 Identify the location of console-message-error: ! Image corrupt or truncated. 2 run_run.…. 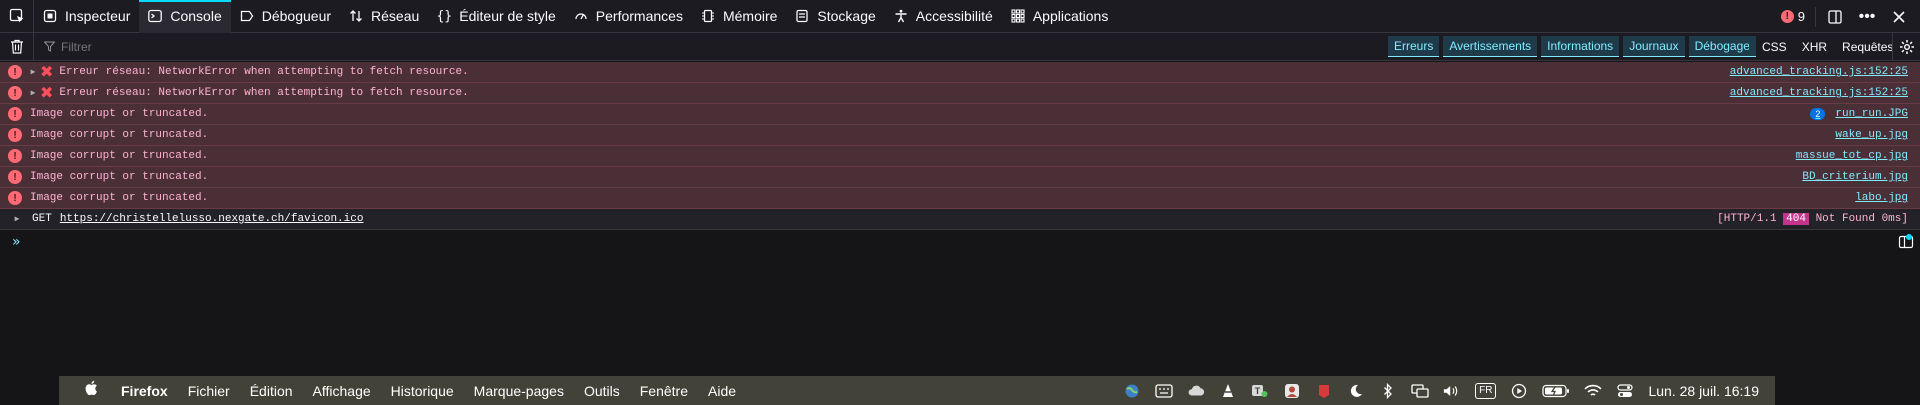
(960, 114).